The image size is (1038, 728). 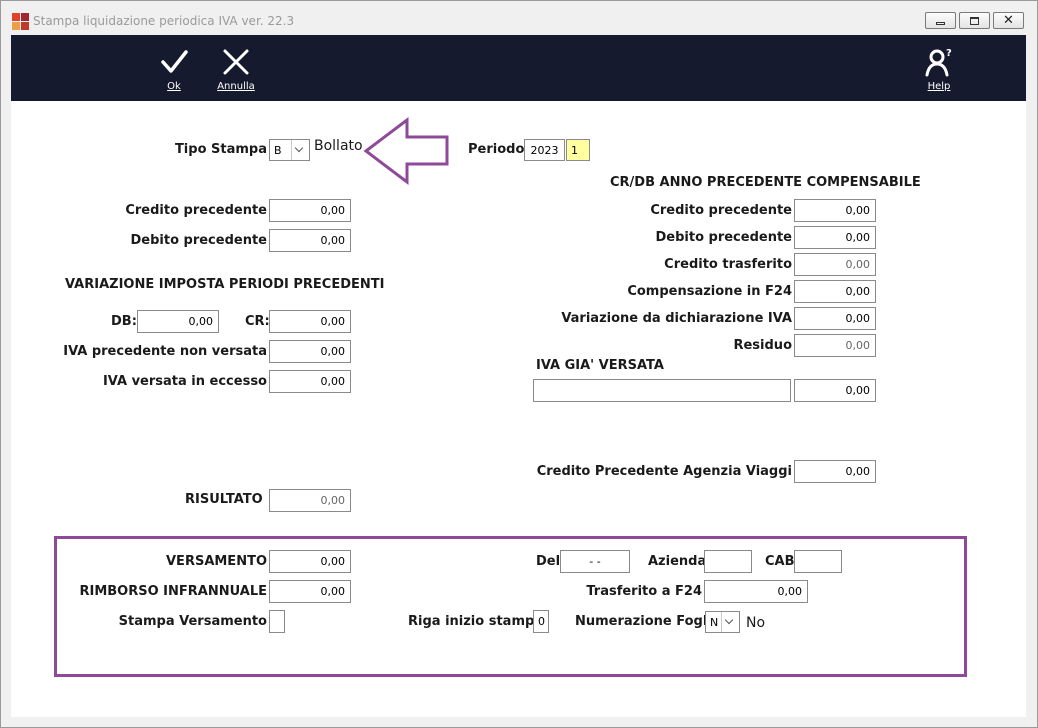 I want to click on iva-gia-versata-amount-field: 0,00, so click(x=835, y=390).